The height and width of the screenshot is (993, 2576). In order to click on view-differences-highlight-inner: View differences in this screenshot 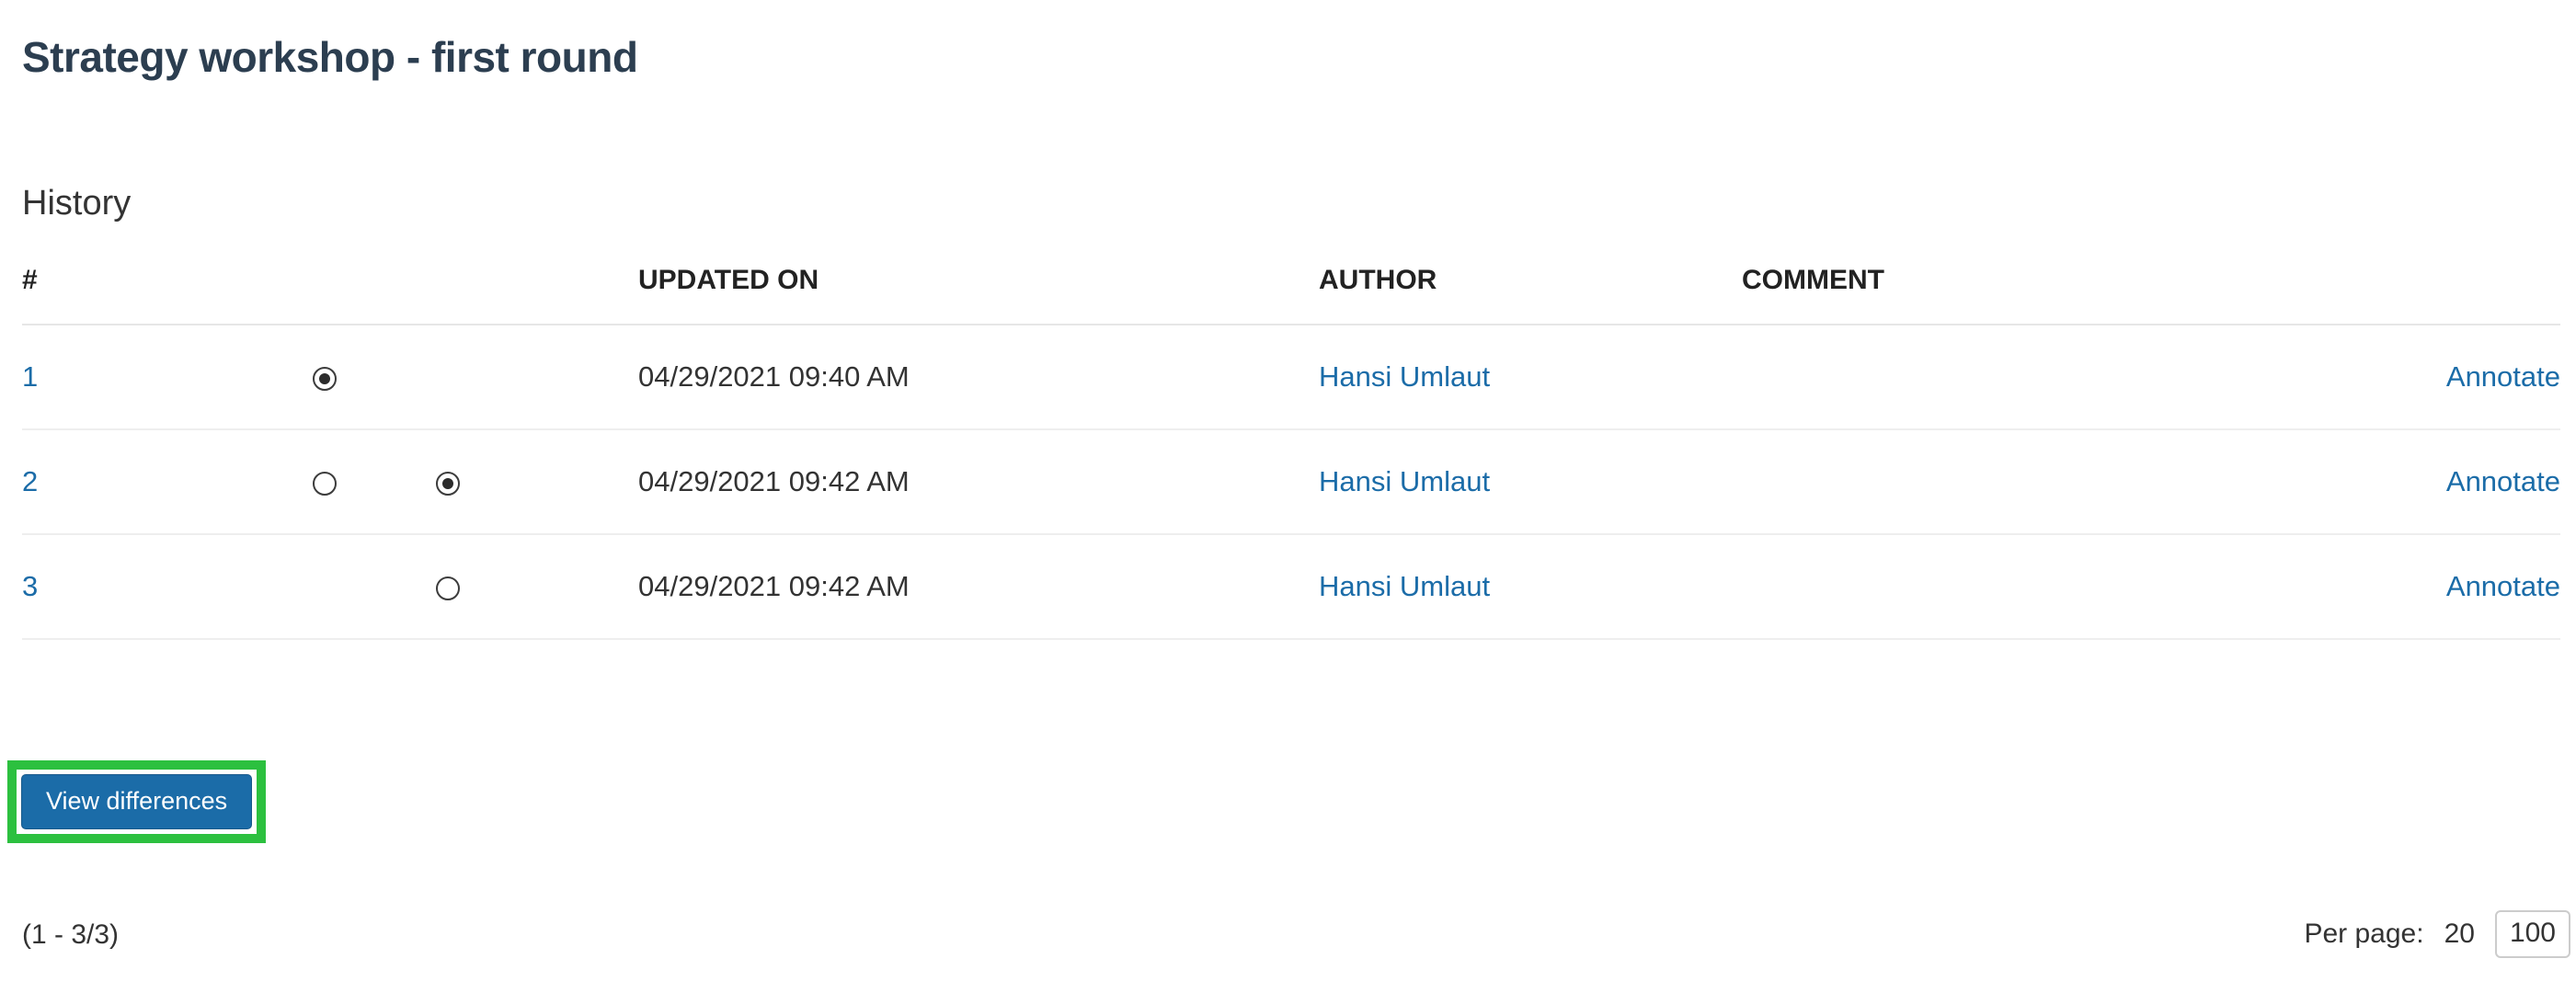, I will do `click(138, 802)`.